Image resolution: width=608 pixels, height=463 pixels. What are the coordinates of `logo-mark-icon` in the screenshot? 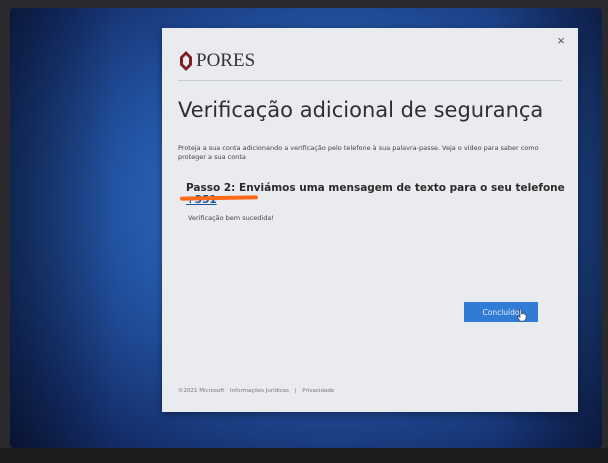 It's located at (186, 61).